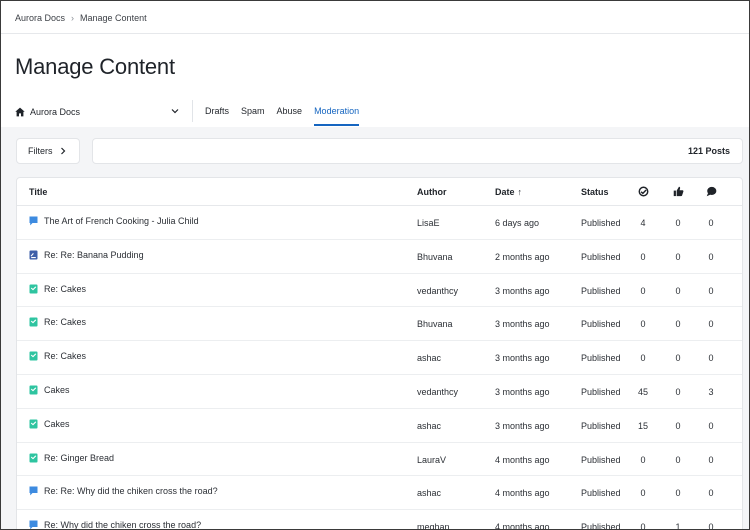  What do you see at coordinates (175, 111) in the screenshot?
I see `chevron-down-icon` at bounding box center [175, 111].